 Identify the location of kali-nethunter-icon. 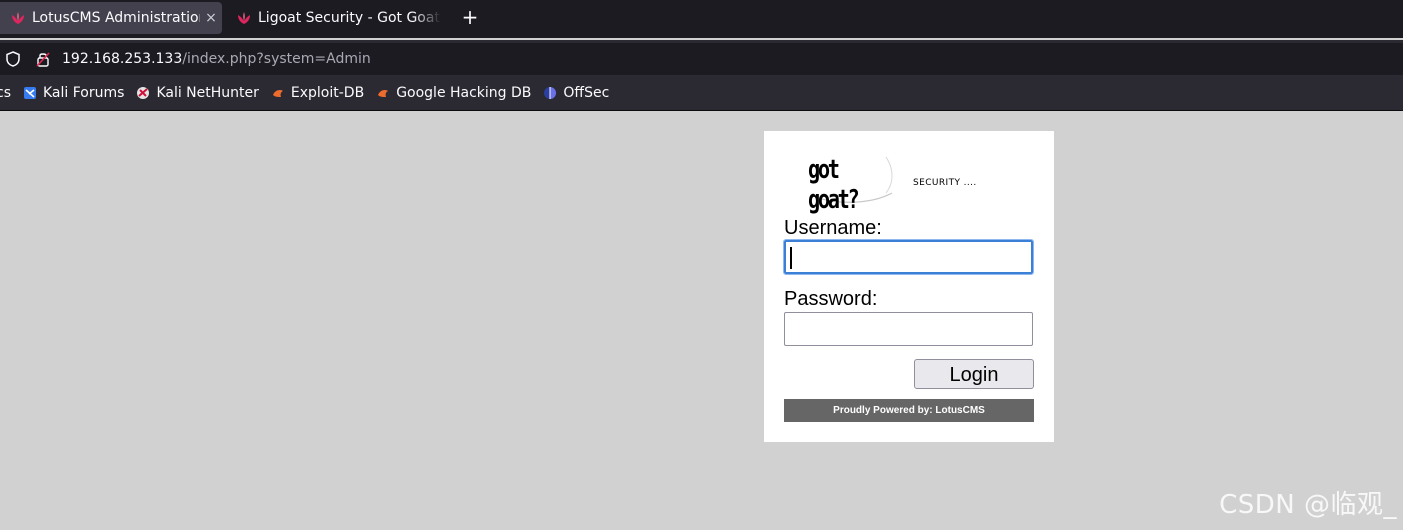
(143, 93).